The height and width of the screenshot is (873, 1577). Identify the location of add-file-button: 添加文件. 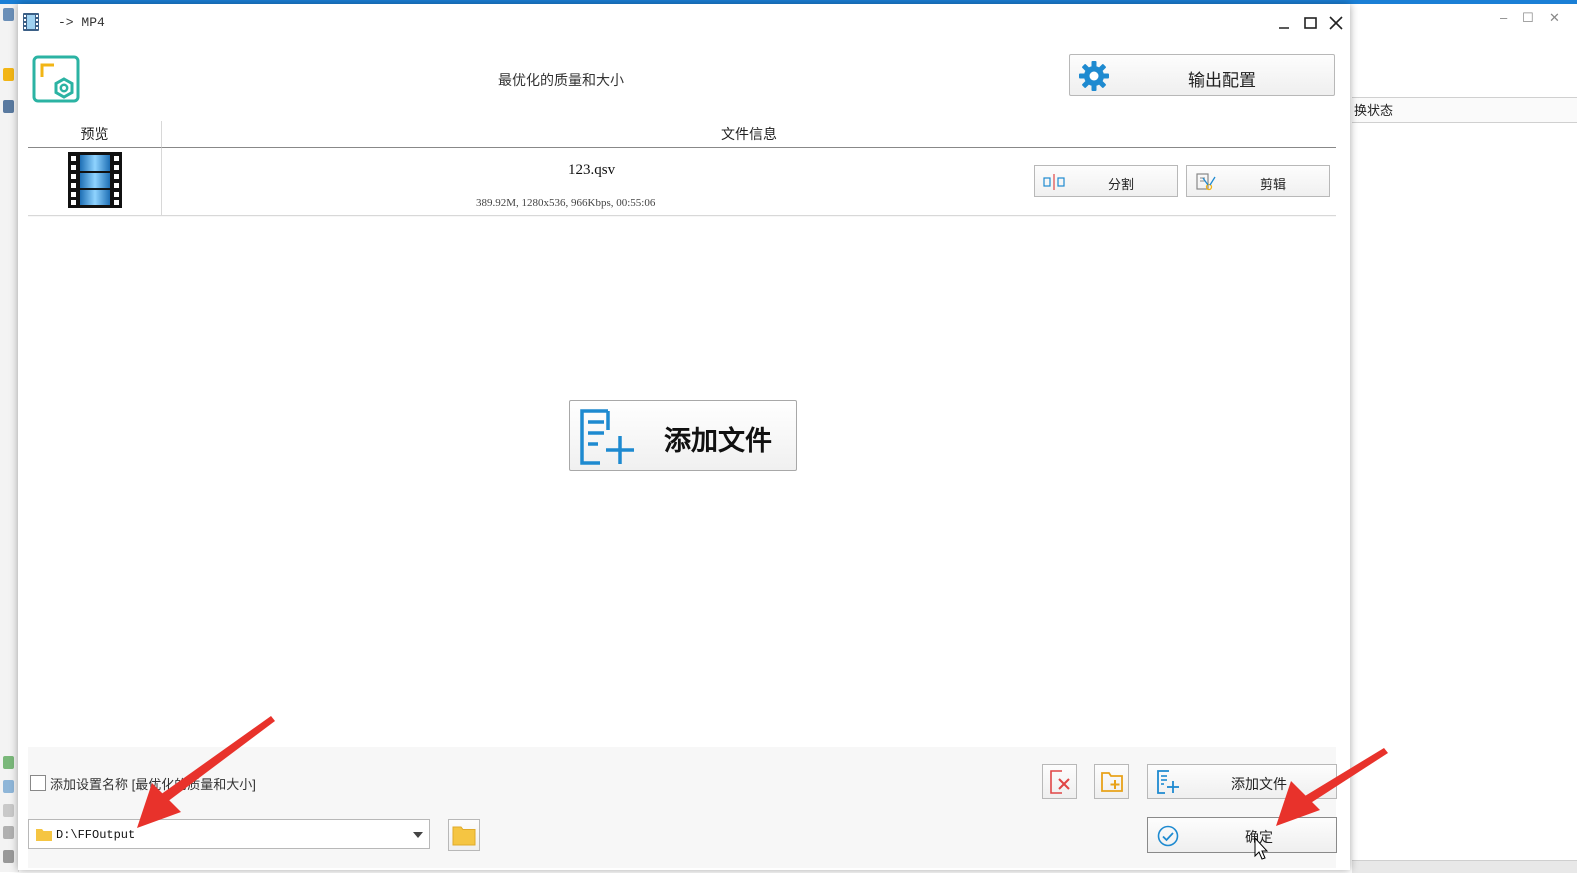
(1242, 781).